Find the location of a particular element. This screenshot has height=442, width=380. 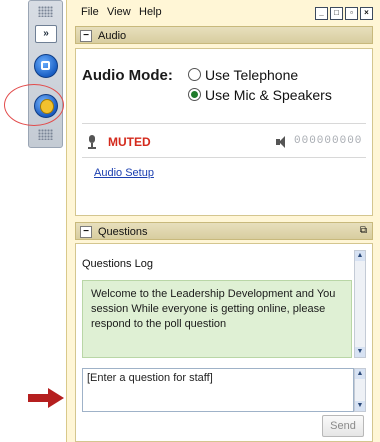

close-button: × is located at coordinates (366, 13).